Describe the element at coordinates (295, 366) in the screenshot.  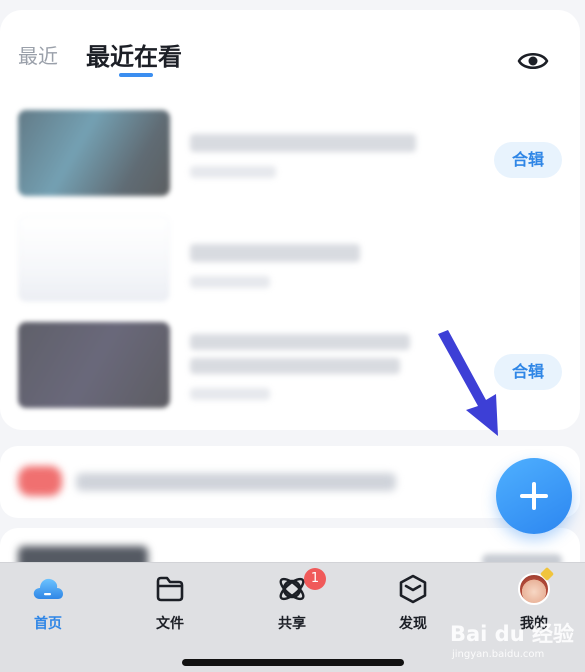
I see `blurred-title-line2` at that location.